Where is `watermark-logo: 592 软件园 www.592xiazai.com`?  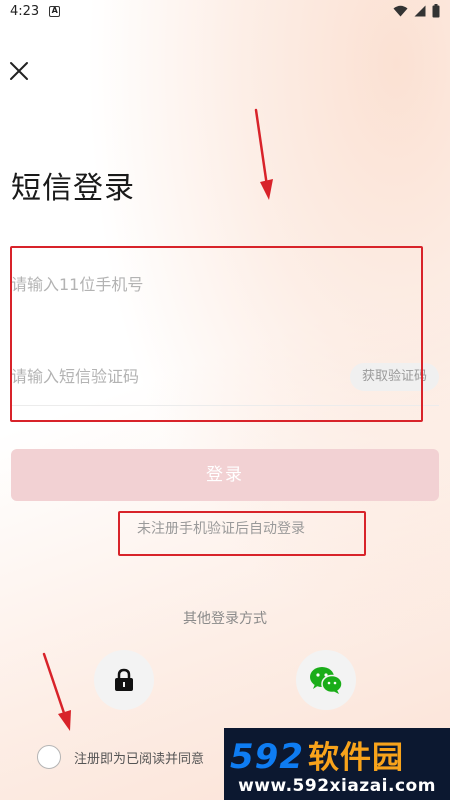
watermark-logo: 592 软件园 www.592xiazai.com is located at coordinates (337, 764).